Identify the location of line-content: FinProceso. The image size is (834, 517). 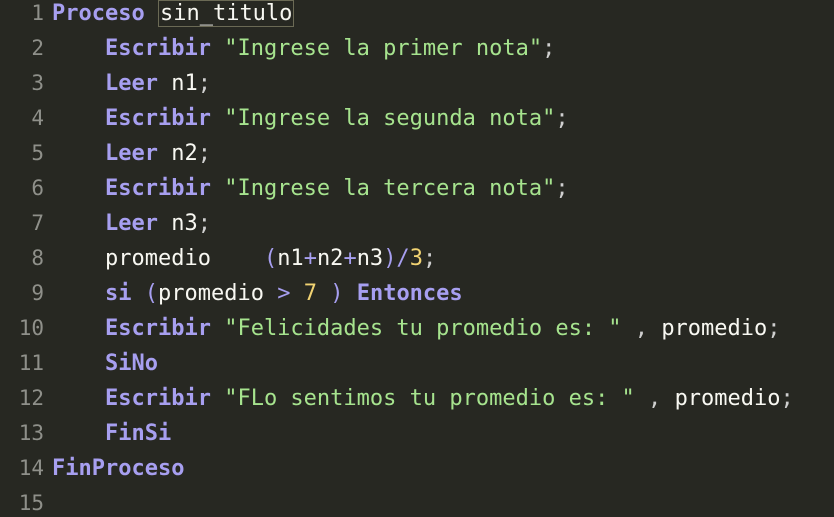
(118, 468).